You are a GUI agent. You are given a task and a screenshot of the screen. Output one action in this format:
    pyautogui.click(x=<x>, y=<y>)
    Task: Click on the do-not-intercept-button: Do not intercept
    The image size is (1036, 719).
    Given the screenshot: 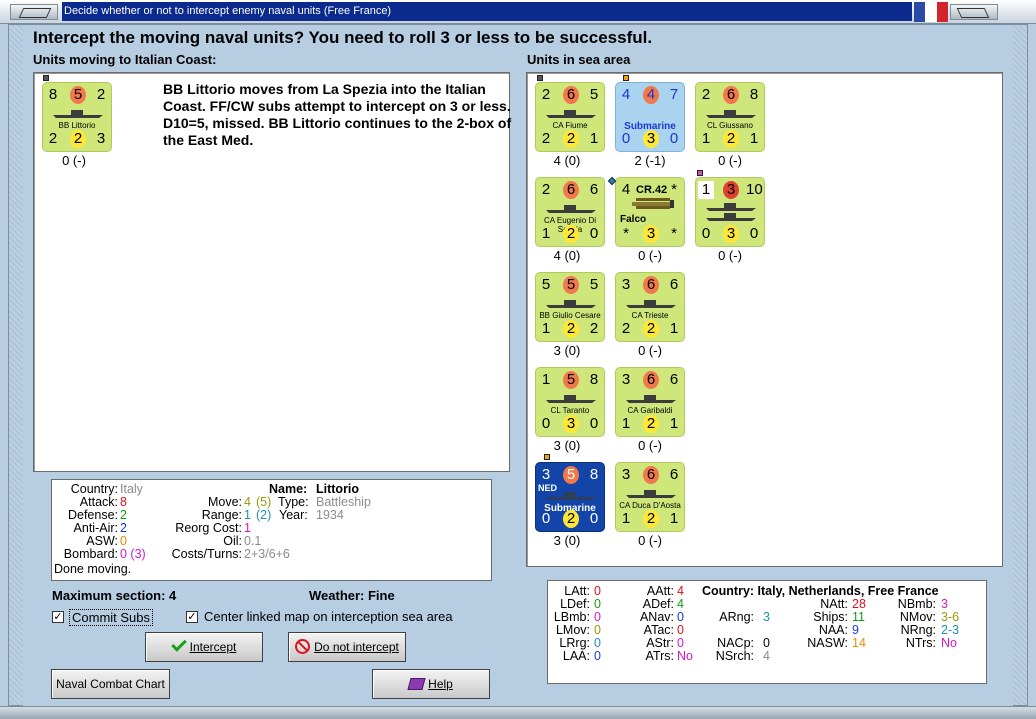 What is the action you would take?
    pyautogui.click(x=347, y=647)
    